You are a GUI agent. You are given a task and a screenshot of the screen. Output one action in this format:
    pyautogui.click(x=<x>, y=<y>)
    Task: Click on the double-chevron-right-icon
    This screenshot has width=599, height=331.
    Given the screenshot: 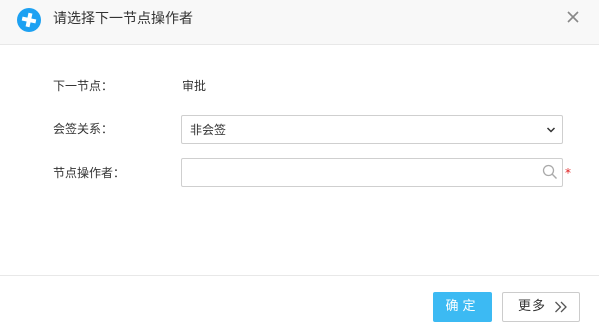 What is the action you would take?
    pyautogui.click(x=561, y=307)
    